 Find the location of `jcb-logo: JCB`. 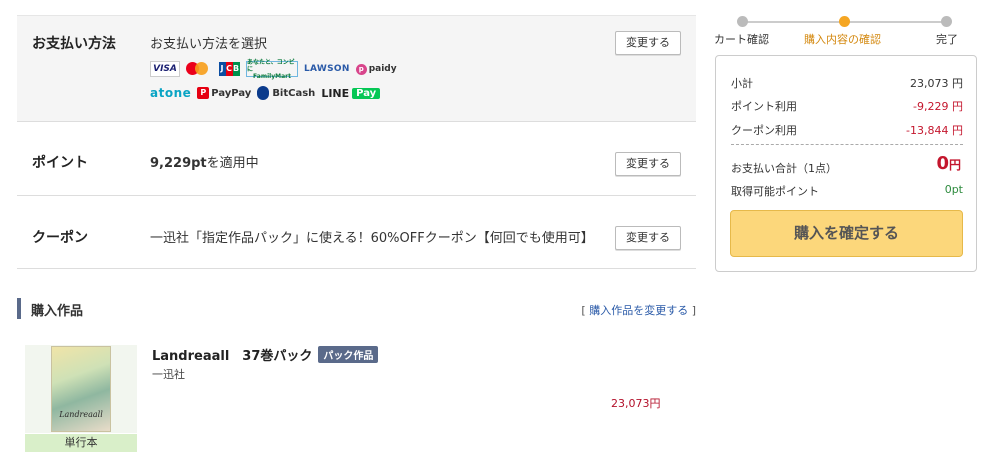

jcb-logo: JCB is located at coordinates (229, 69).